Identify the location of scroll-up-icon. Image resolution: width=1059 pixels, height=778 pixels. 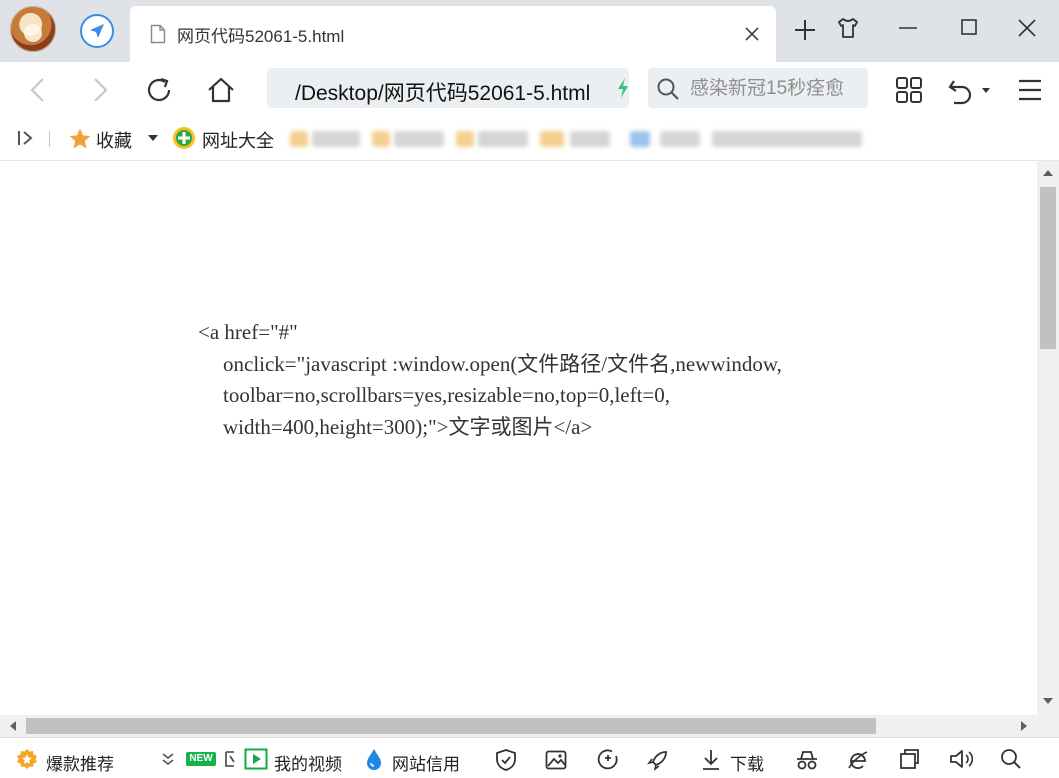
(1048, 173).